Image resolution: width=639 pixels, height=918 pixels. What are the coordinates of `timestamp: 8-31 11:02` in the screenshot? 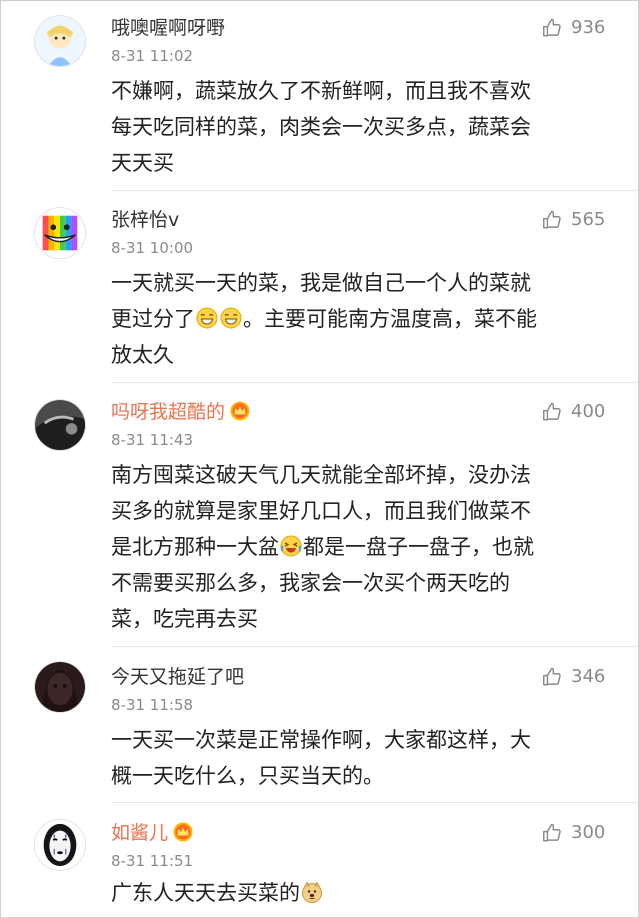 It's located at (152, 56).